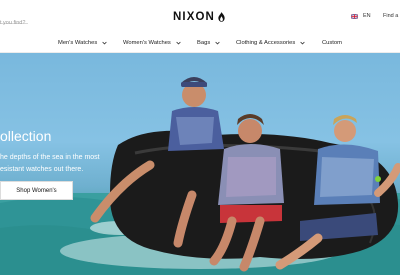  I want to click on nav-item-mens-watches: Men's Watches, so click(82, 43).